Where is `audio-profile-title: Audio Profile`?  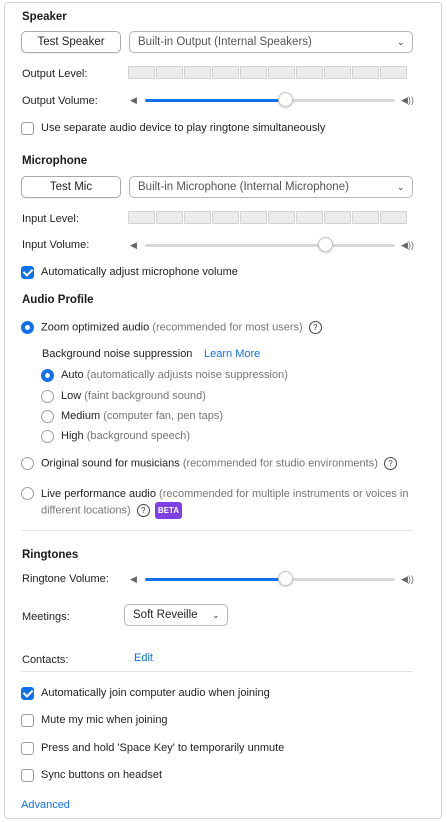 audio-profile-title: Audio Profile is located at coordinates (58, 300).